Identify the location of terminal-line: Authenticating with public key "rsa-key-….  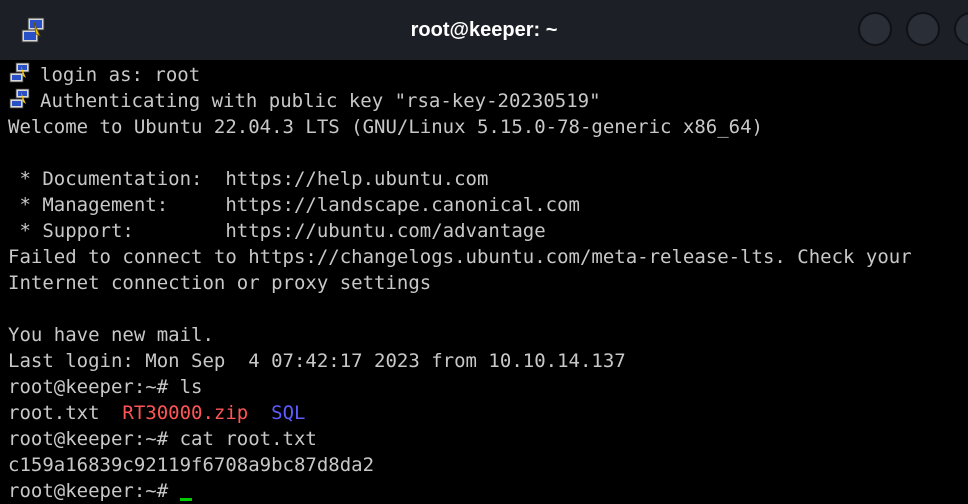
(304, 101).